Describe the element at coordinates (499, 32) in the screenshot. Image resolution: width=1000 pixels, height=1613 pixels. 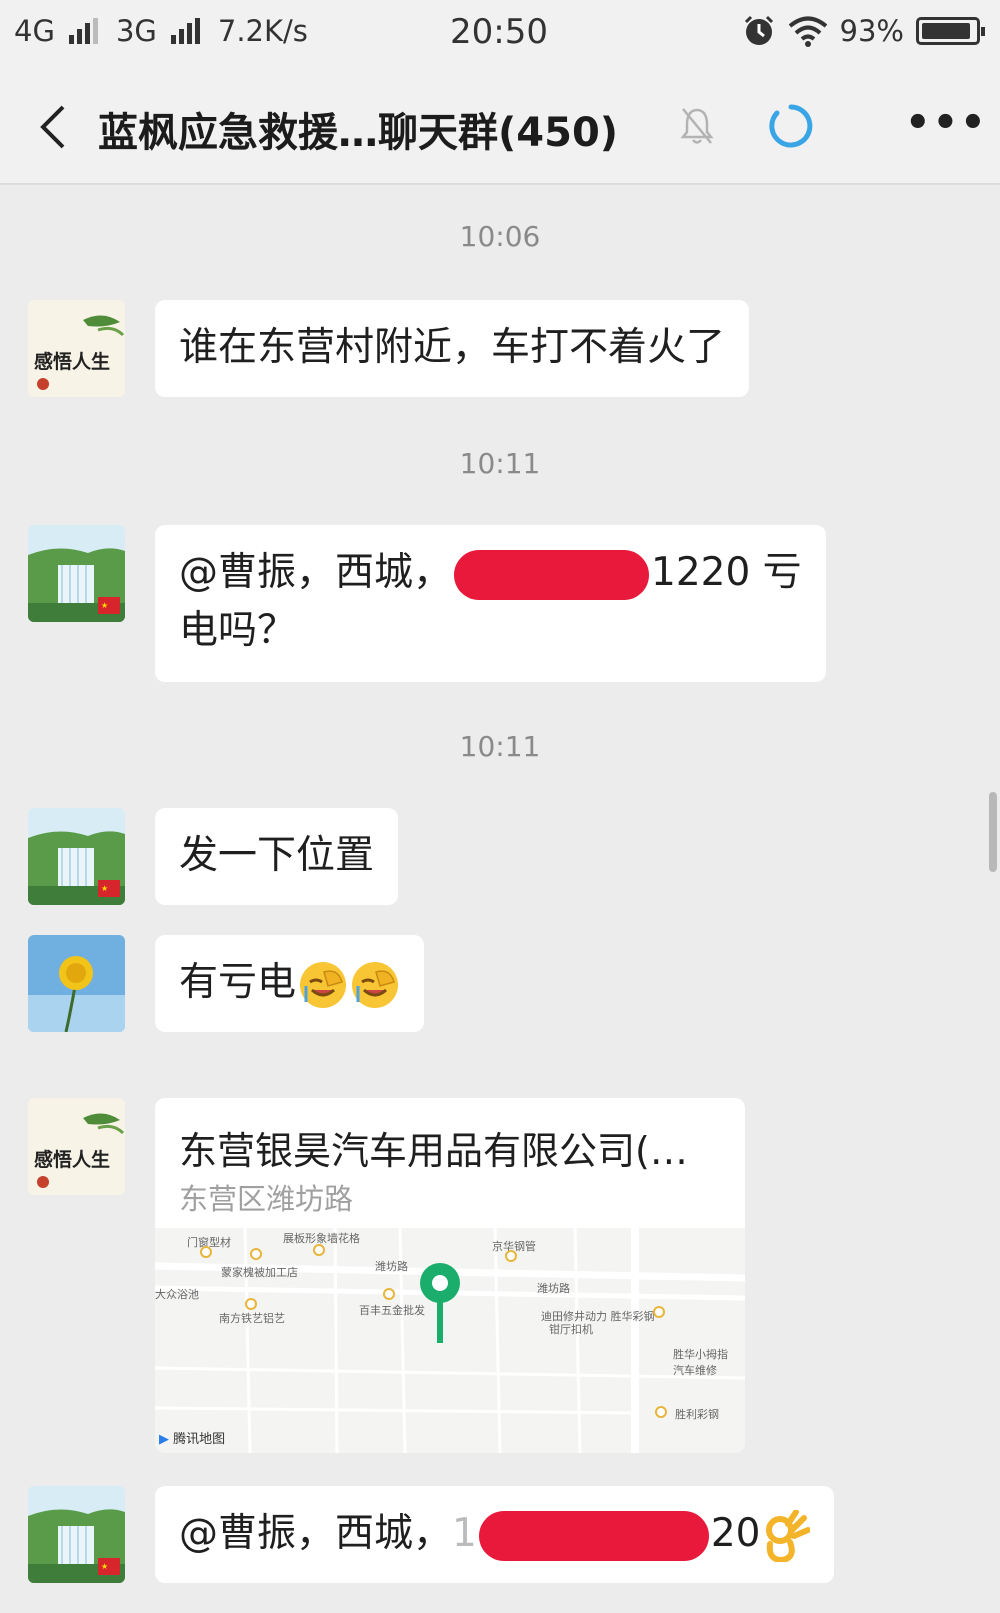
I see `status-time: 20:50` at that location.